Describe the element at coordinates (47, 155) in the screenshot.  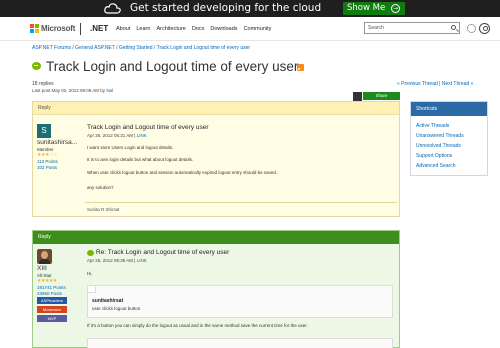
I see `star-rating: ★★★☆☆` at that location.